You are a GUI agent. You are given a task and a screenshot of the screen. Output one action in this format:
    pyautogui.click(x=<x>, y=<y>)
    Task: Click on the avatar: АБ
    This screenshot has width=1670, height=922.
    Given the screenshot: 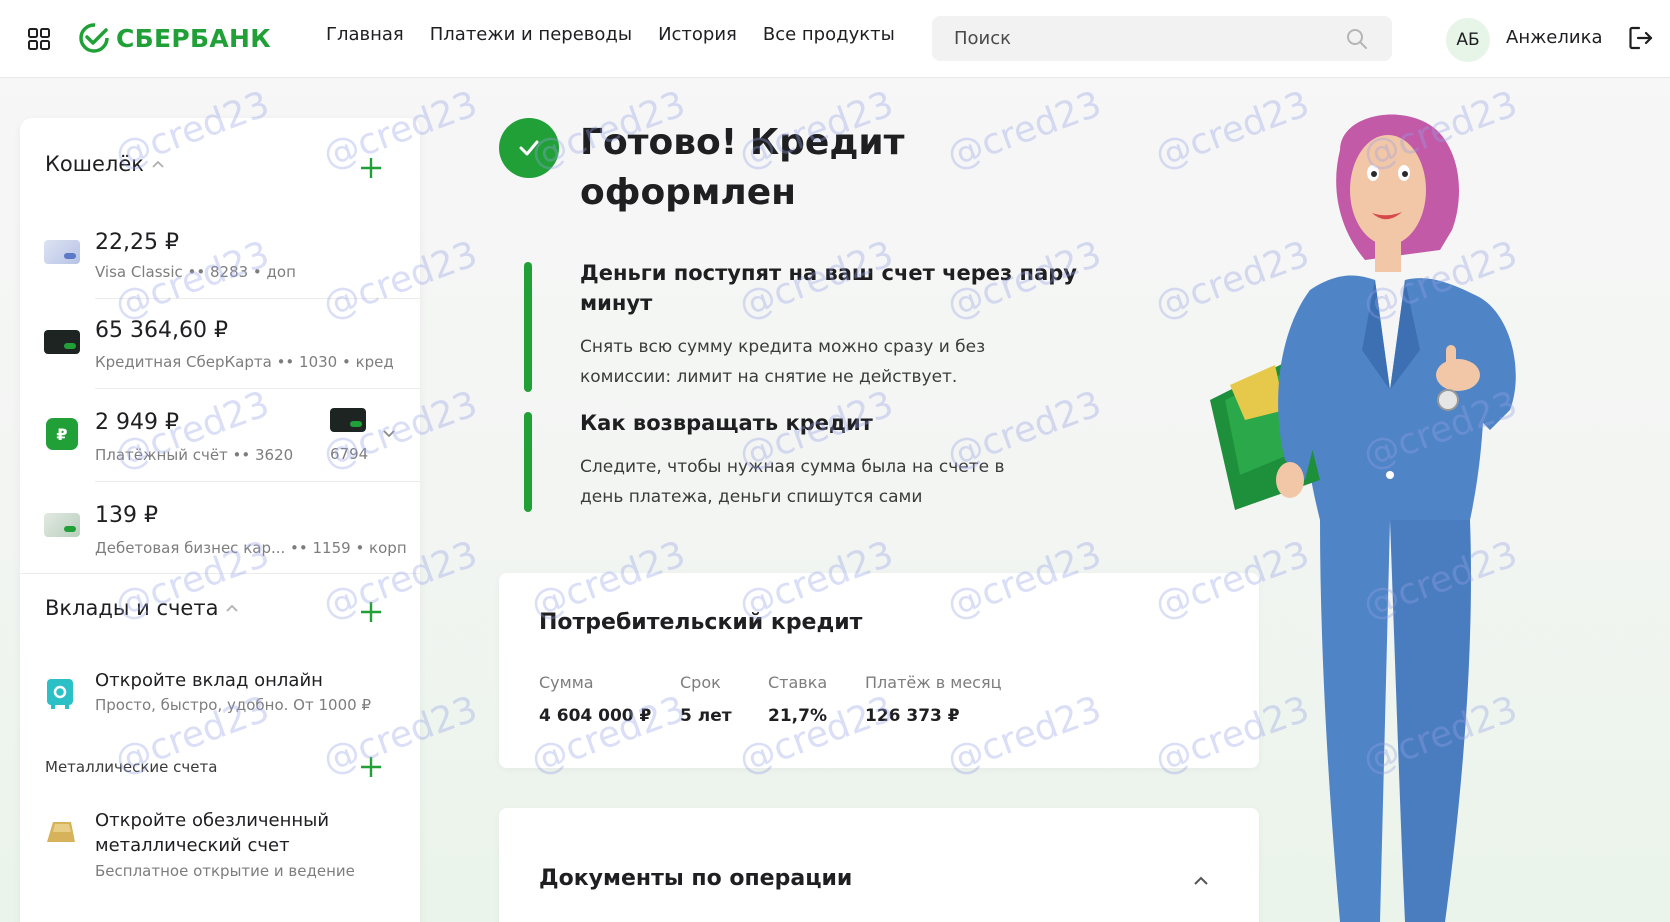 What is the action you would take?
    pyautogui.click(x=1468, y=40)
    